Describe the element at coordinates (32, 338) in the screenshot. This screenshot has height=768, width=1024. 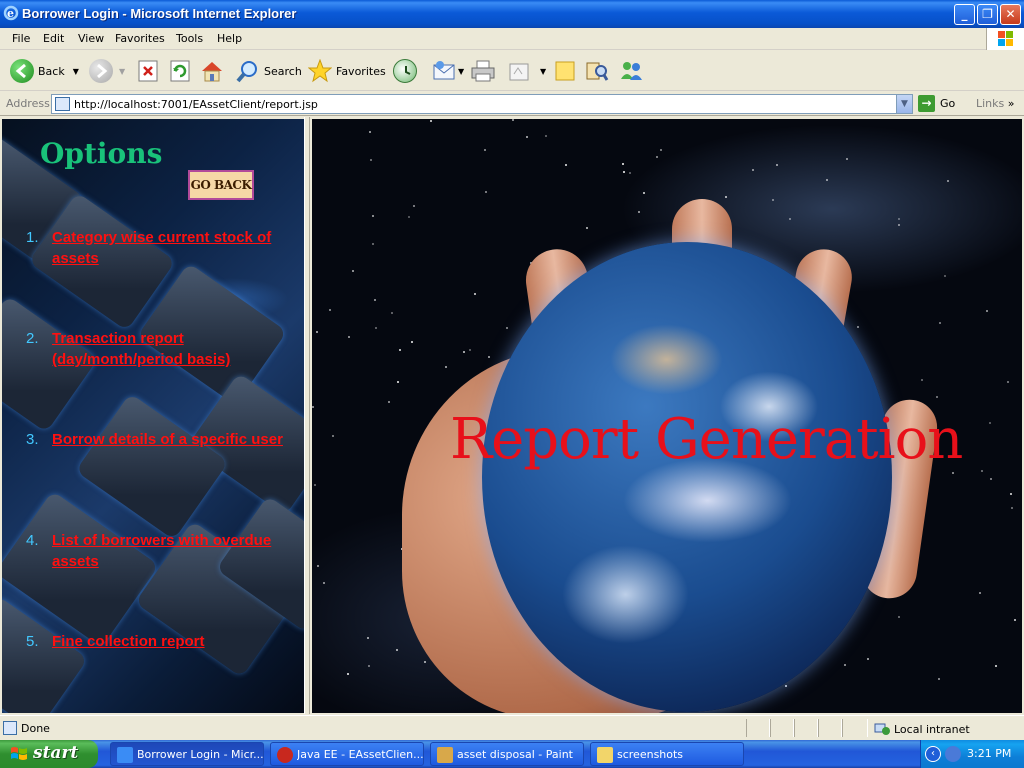
I see `option-number: 2.` at that location.